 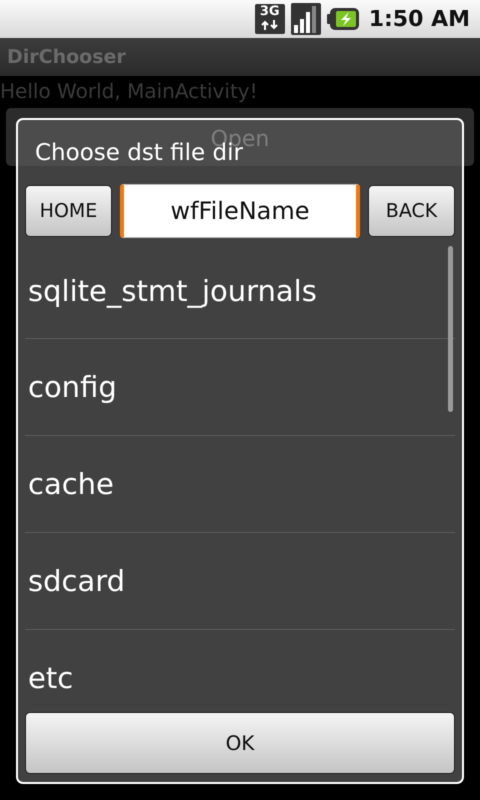 I want to click on back-button: BACK, so click(x=411, y=211).